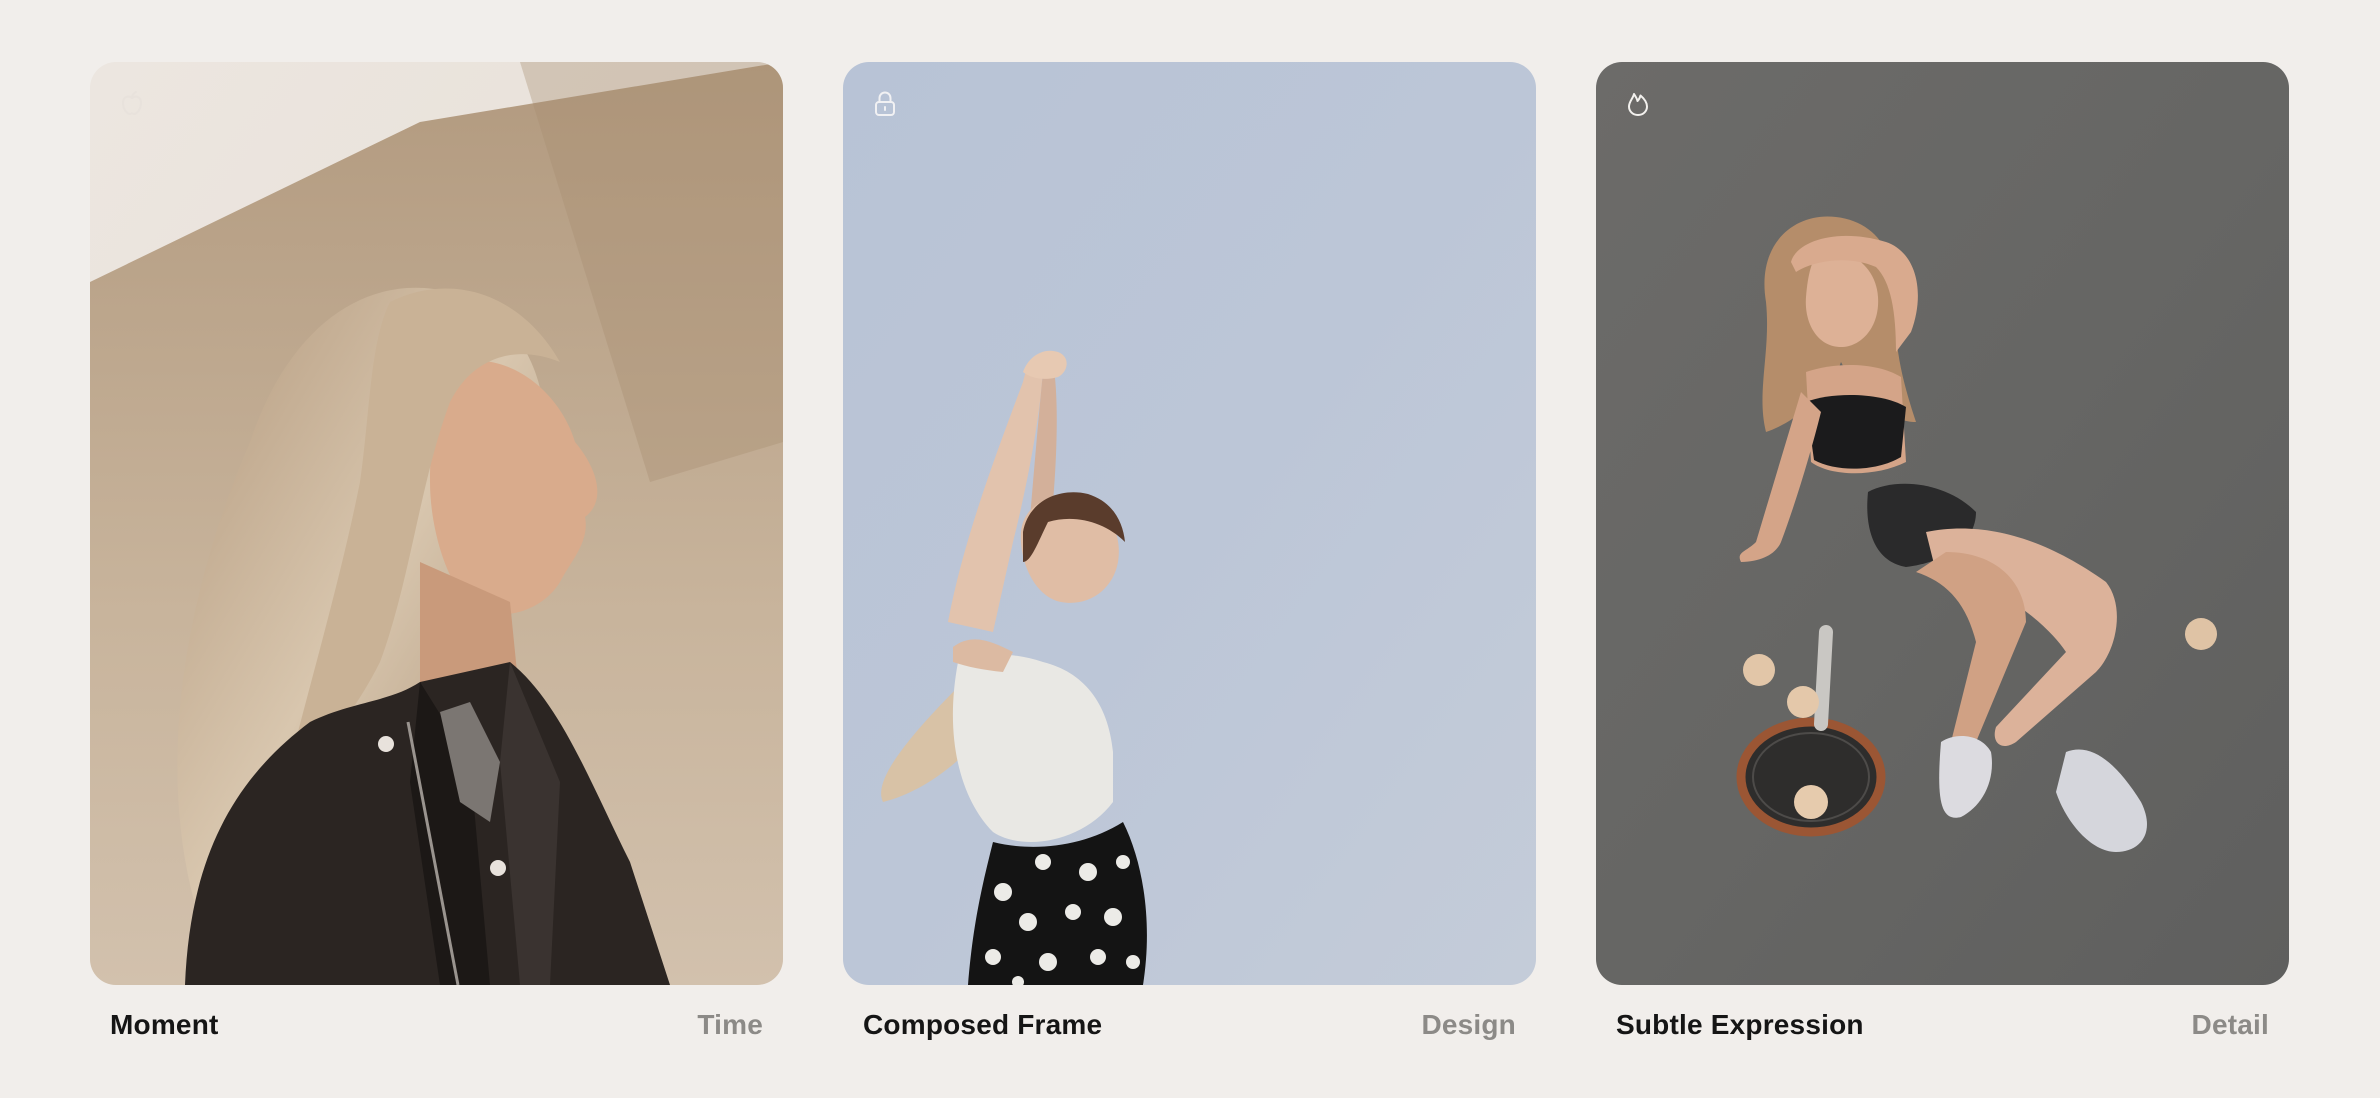 The image size is (2380, 1098). I want to click on card-tag: Design, so click(1468, 1025).